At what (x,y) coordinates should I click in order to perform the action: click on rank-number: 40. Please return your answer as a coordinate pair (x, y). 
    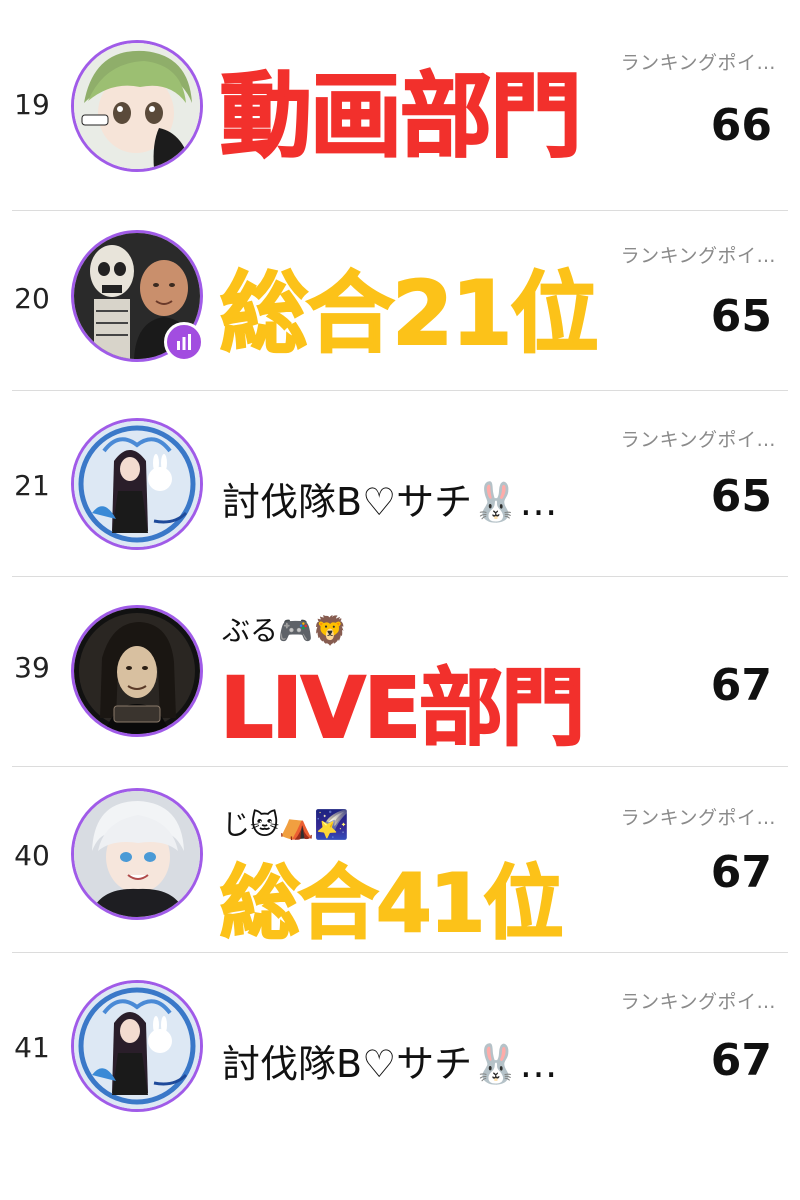
    Looking at the image, I should click on (32, 855).